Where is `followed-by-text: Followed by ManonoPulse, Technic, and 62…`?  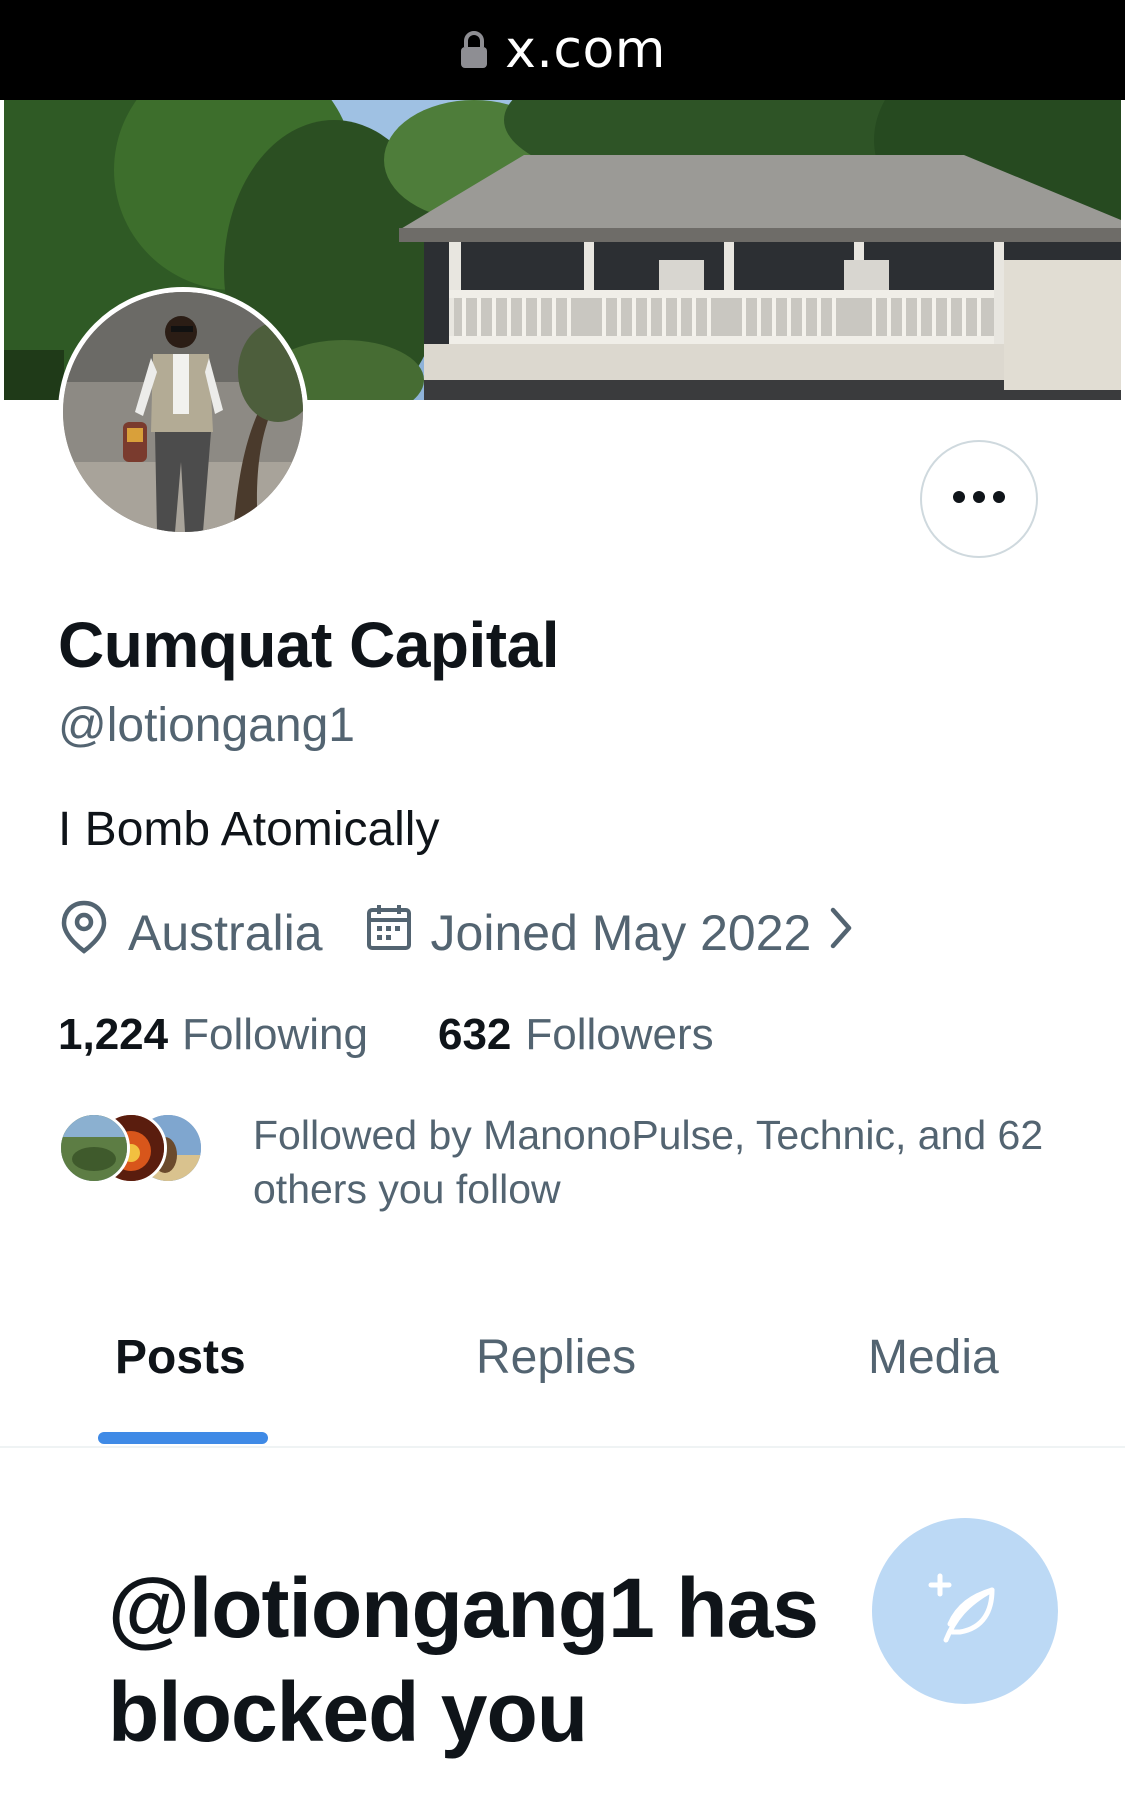 followed-by-text: Followed by ManonoPulse, Technic, and 62… is located at coordinates (648, 1162).